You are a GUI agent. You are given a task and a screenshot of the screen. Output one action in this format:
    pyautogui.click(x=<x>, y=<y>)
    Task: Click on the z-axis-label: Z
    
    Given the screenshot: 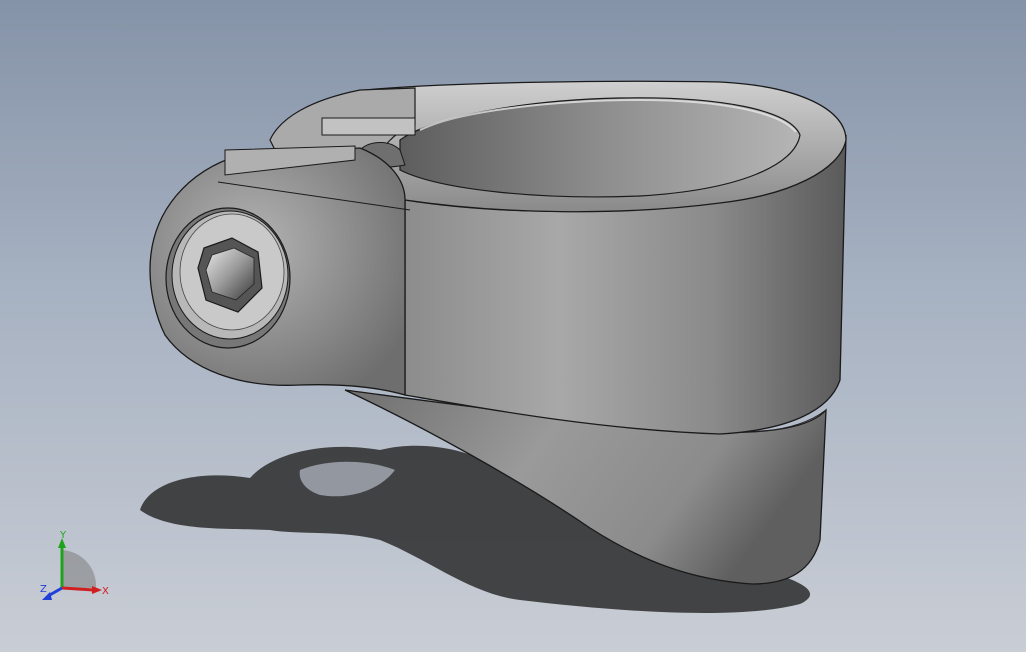 What is the action you would take?
    pyautogui.click(x=43, y=589)
    